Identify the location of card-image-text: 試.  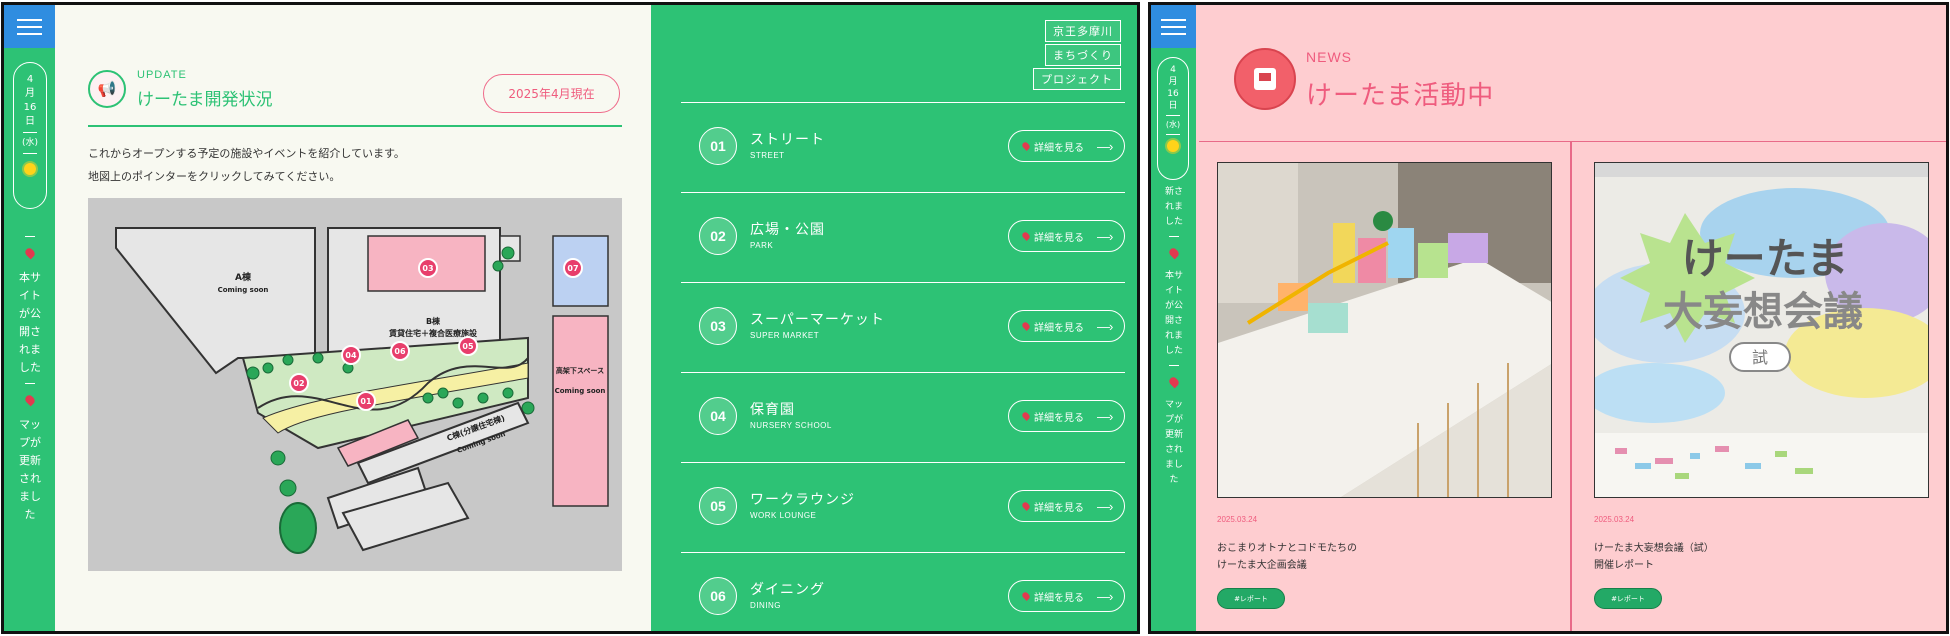
(1760, 357).